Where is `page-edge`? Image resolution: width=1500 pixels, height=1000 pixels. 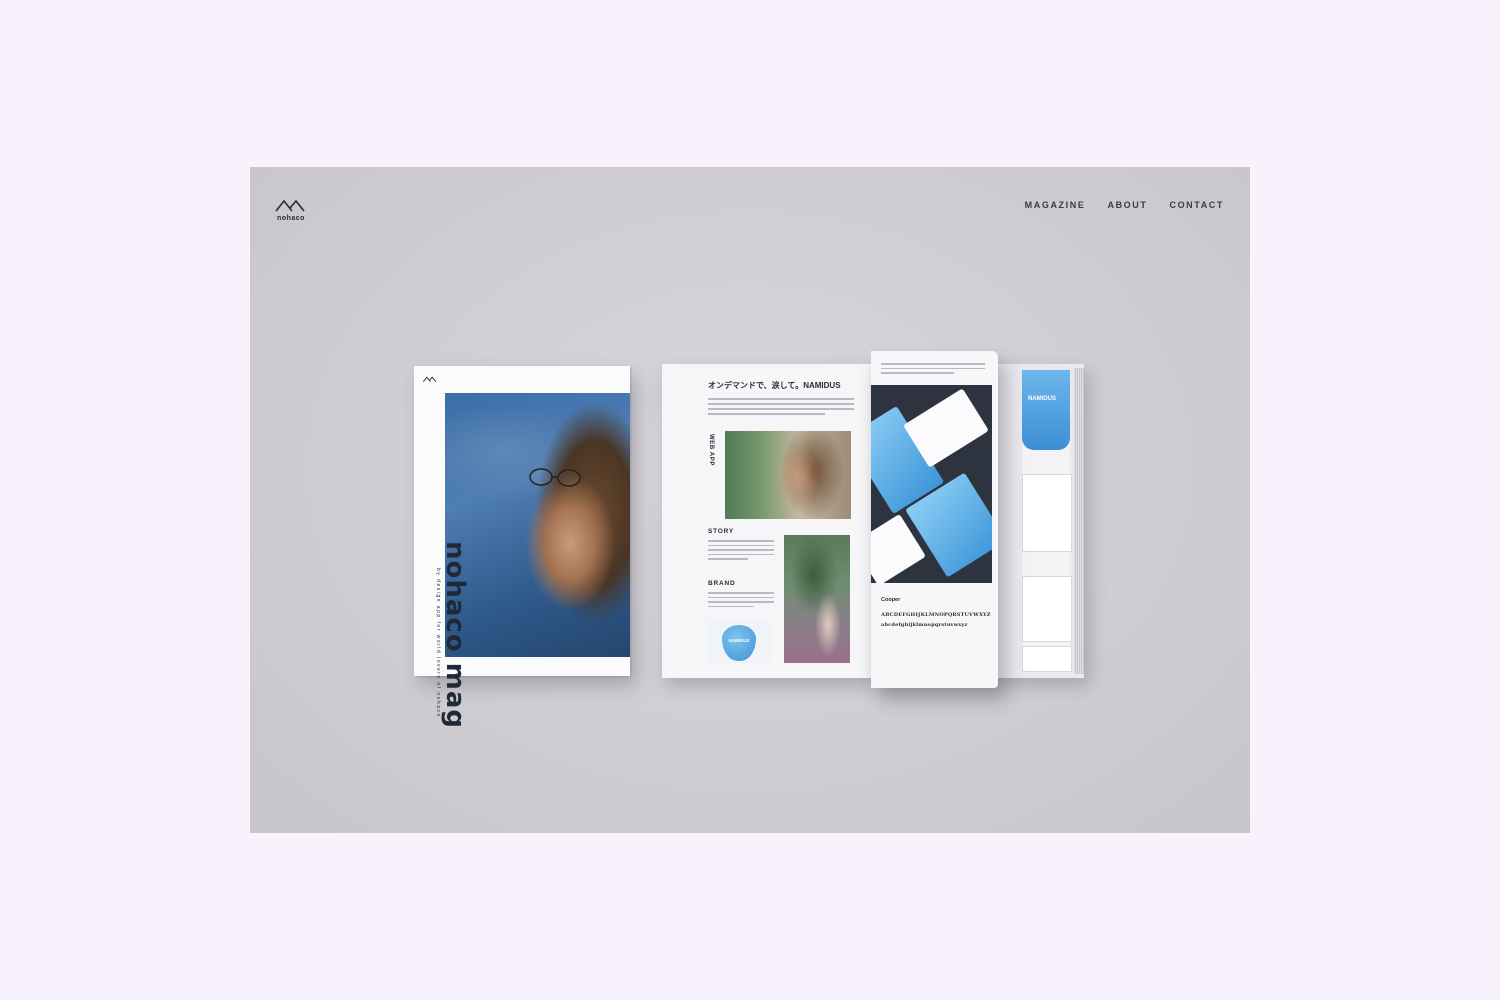 page-edge is located at coordinates (1079, 521).